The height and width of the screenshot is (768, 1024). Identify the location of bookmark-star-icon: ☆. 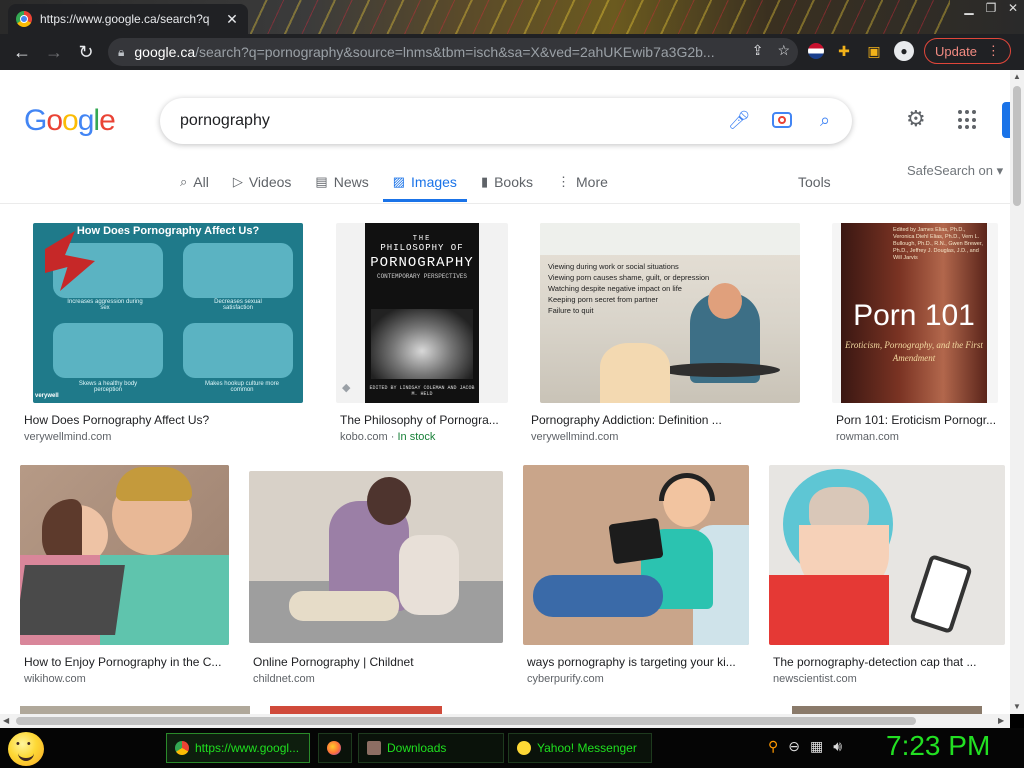
(783, 50).